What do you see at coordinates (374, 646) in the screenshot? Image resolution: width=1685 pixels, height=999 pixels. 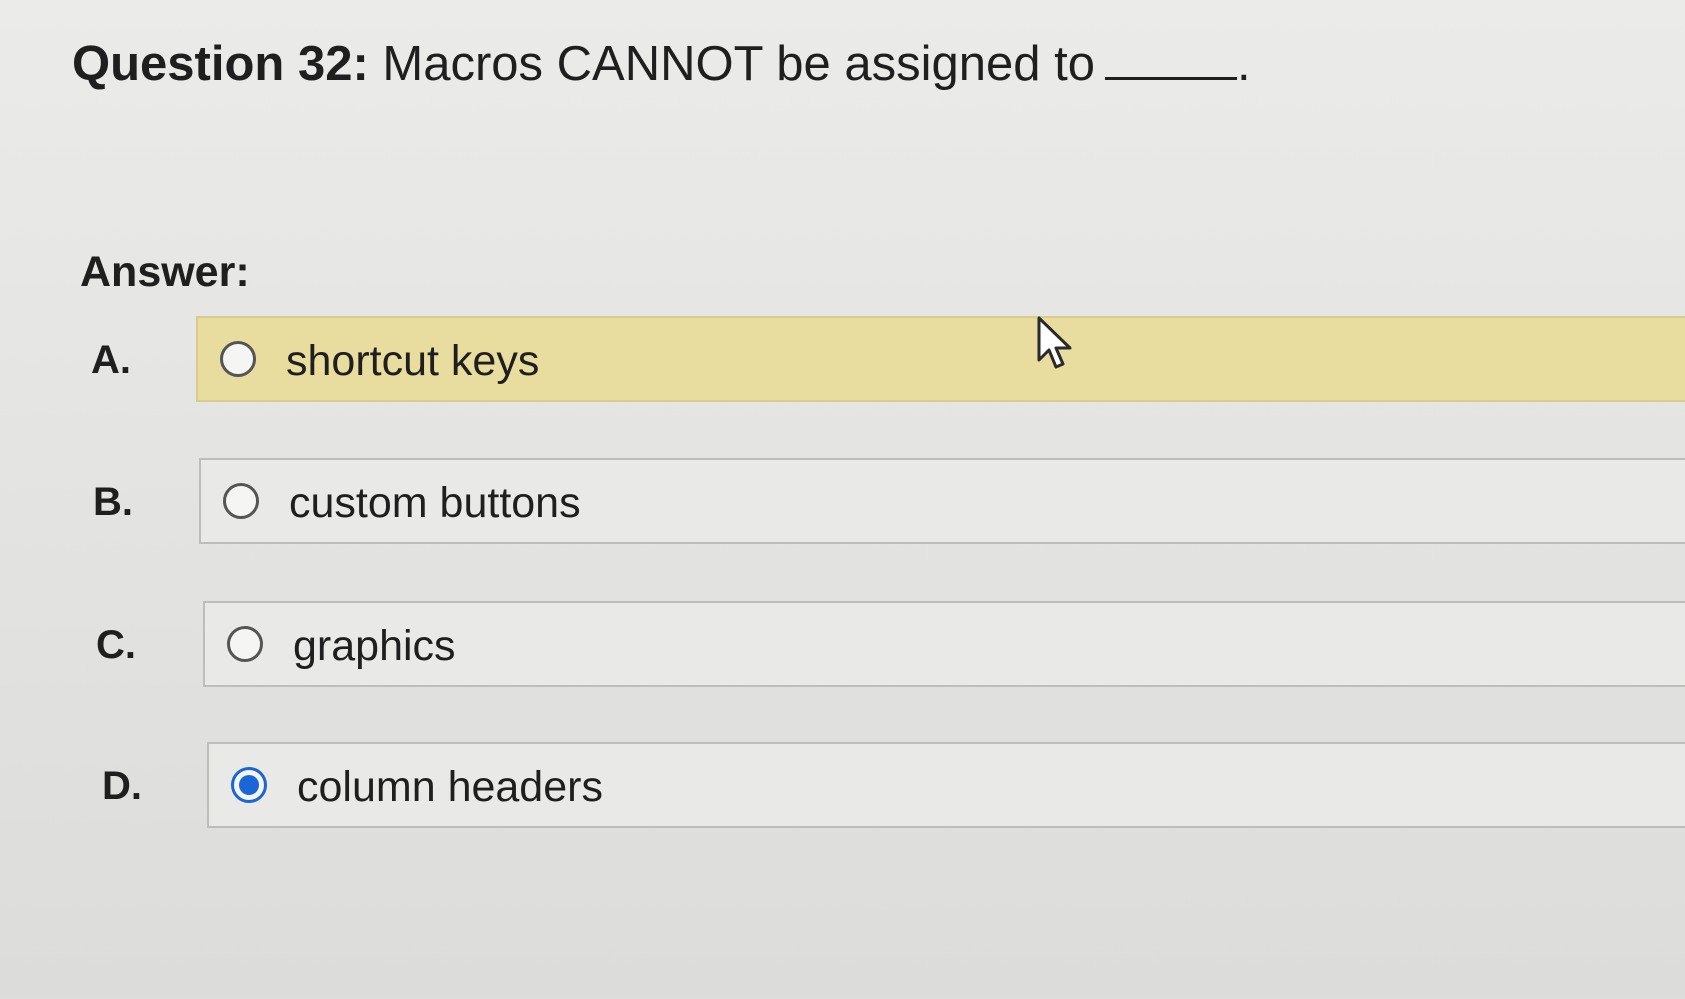 I see `option-label: graphics` at bounding box center [374, 646].